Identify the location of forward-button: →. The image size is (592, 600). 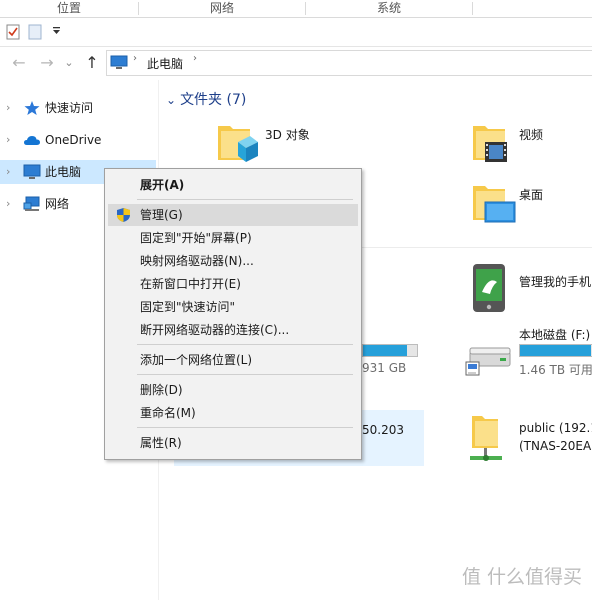
(47, 63).